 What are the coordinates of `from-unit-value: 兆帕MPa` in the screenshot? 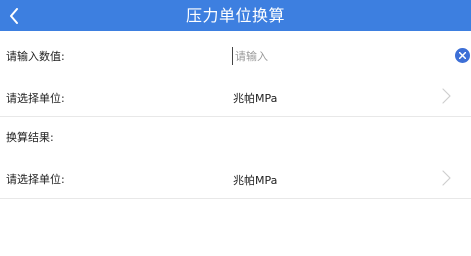 It's located at (255, 98).